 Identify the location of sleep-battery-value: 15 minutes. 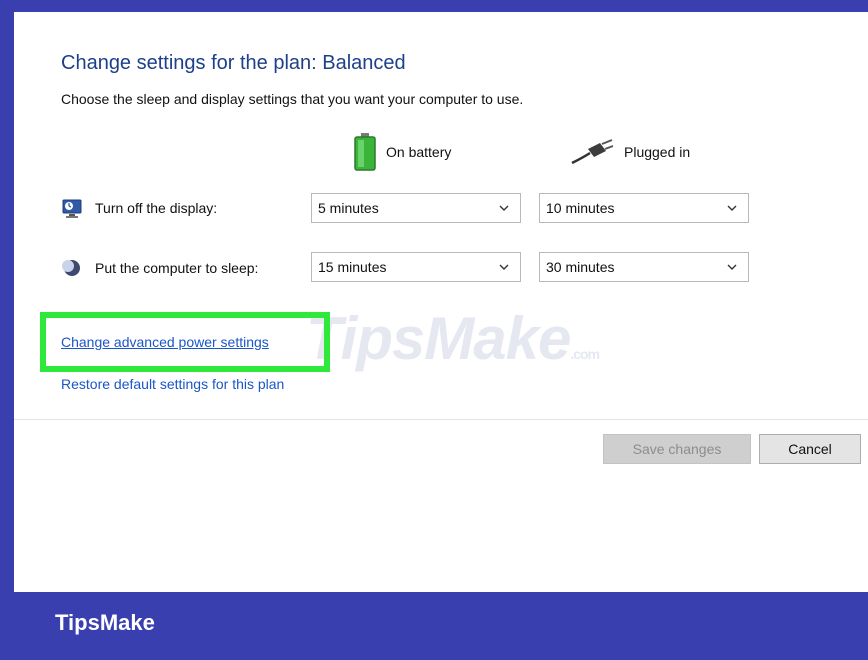
(352, 267).